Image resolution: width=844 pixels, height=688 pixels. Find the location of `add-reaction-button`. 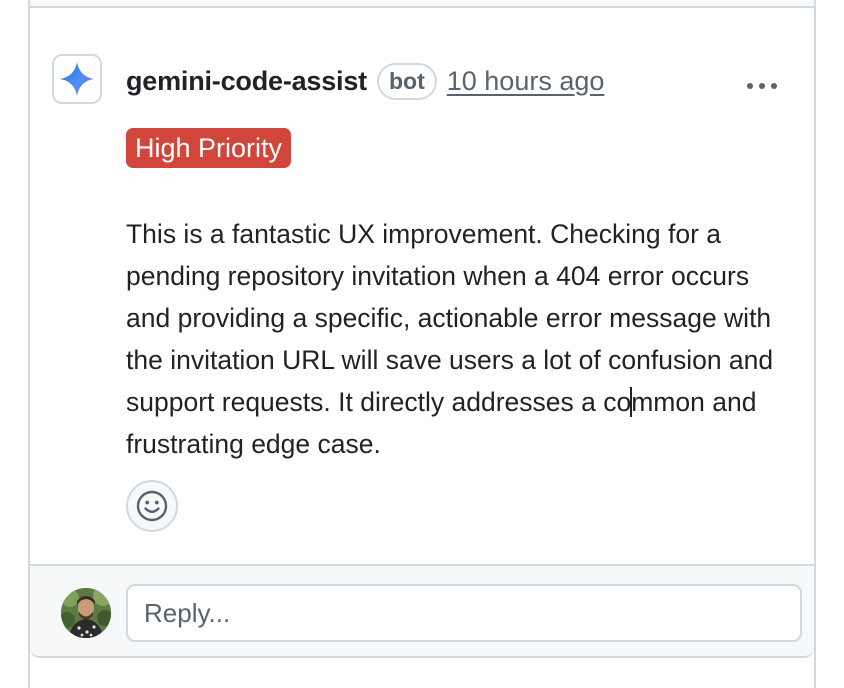

add-reaction-button is located at coordinates (152, 506).